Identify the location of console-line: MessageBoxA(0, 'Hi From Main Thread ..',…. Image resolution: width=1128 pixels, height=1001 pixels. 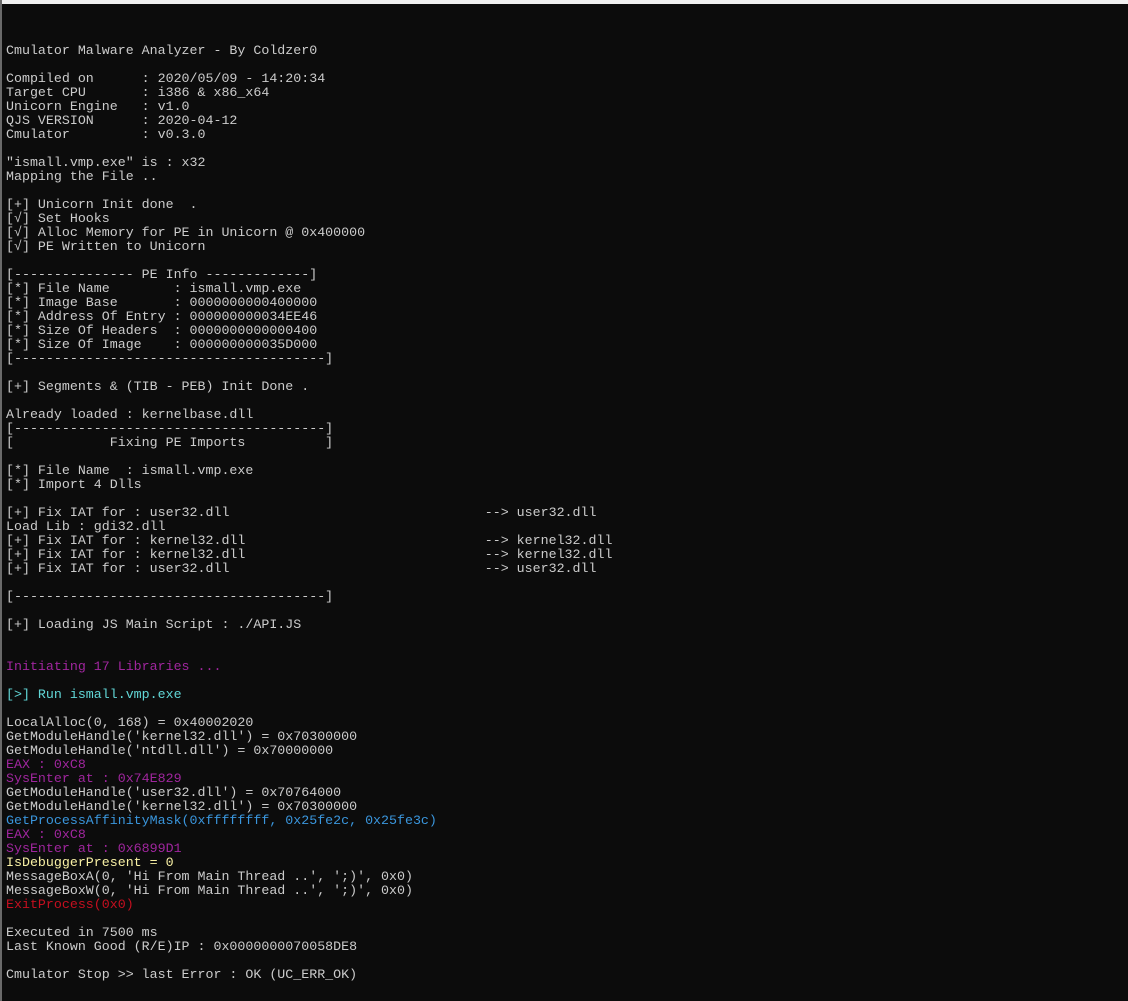
(209, 876).